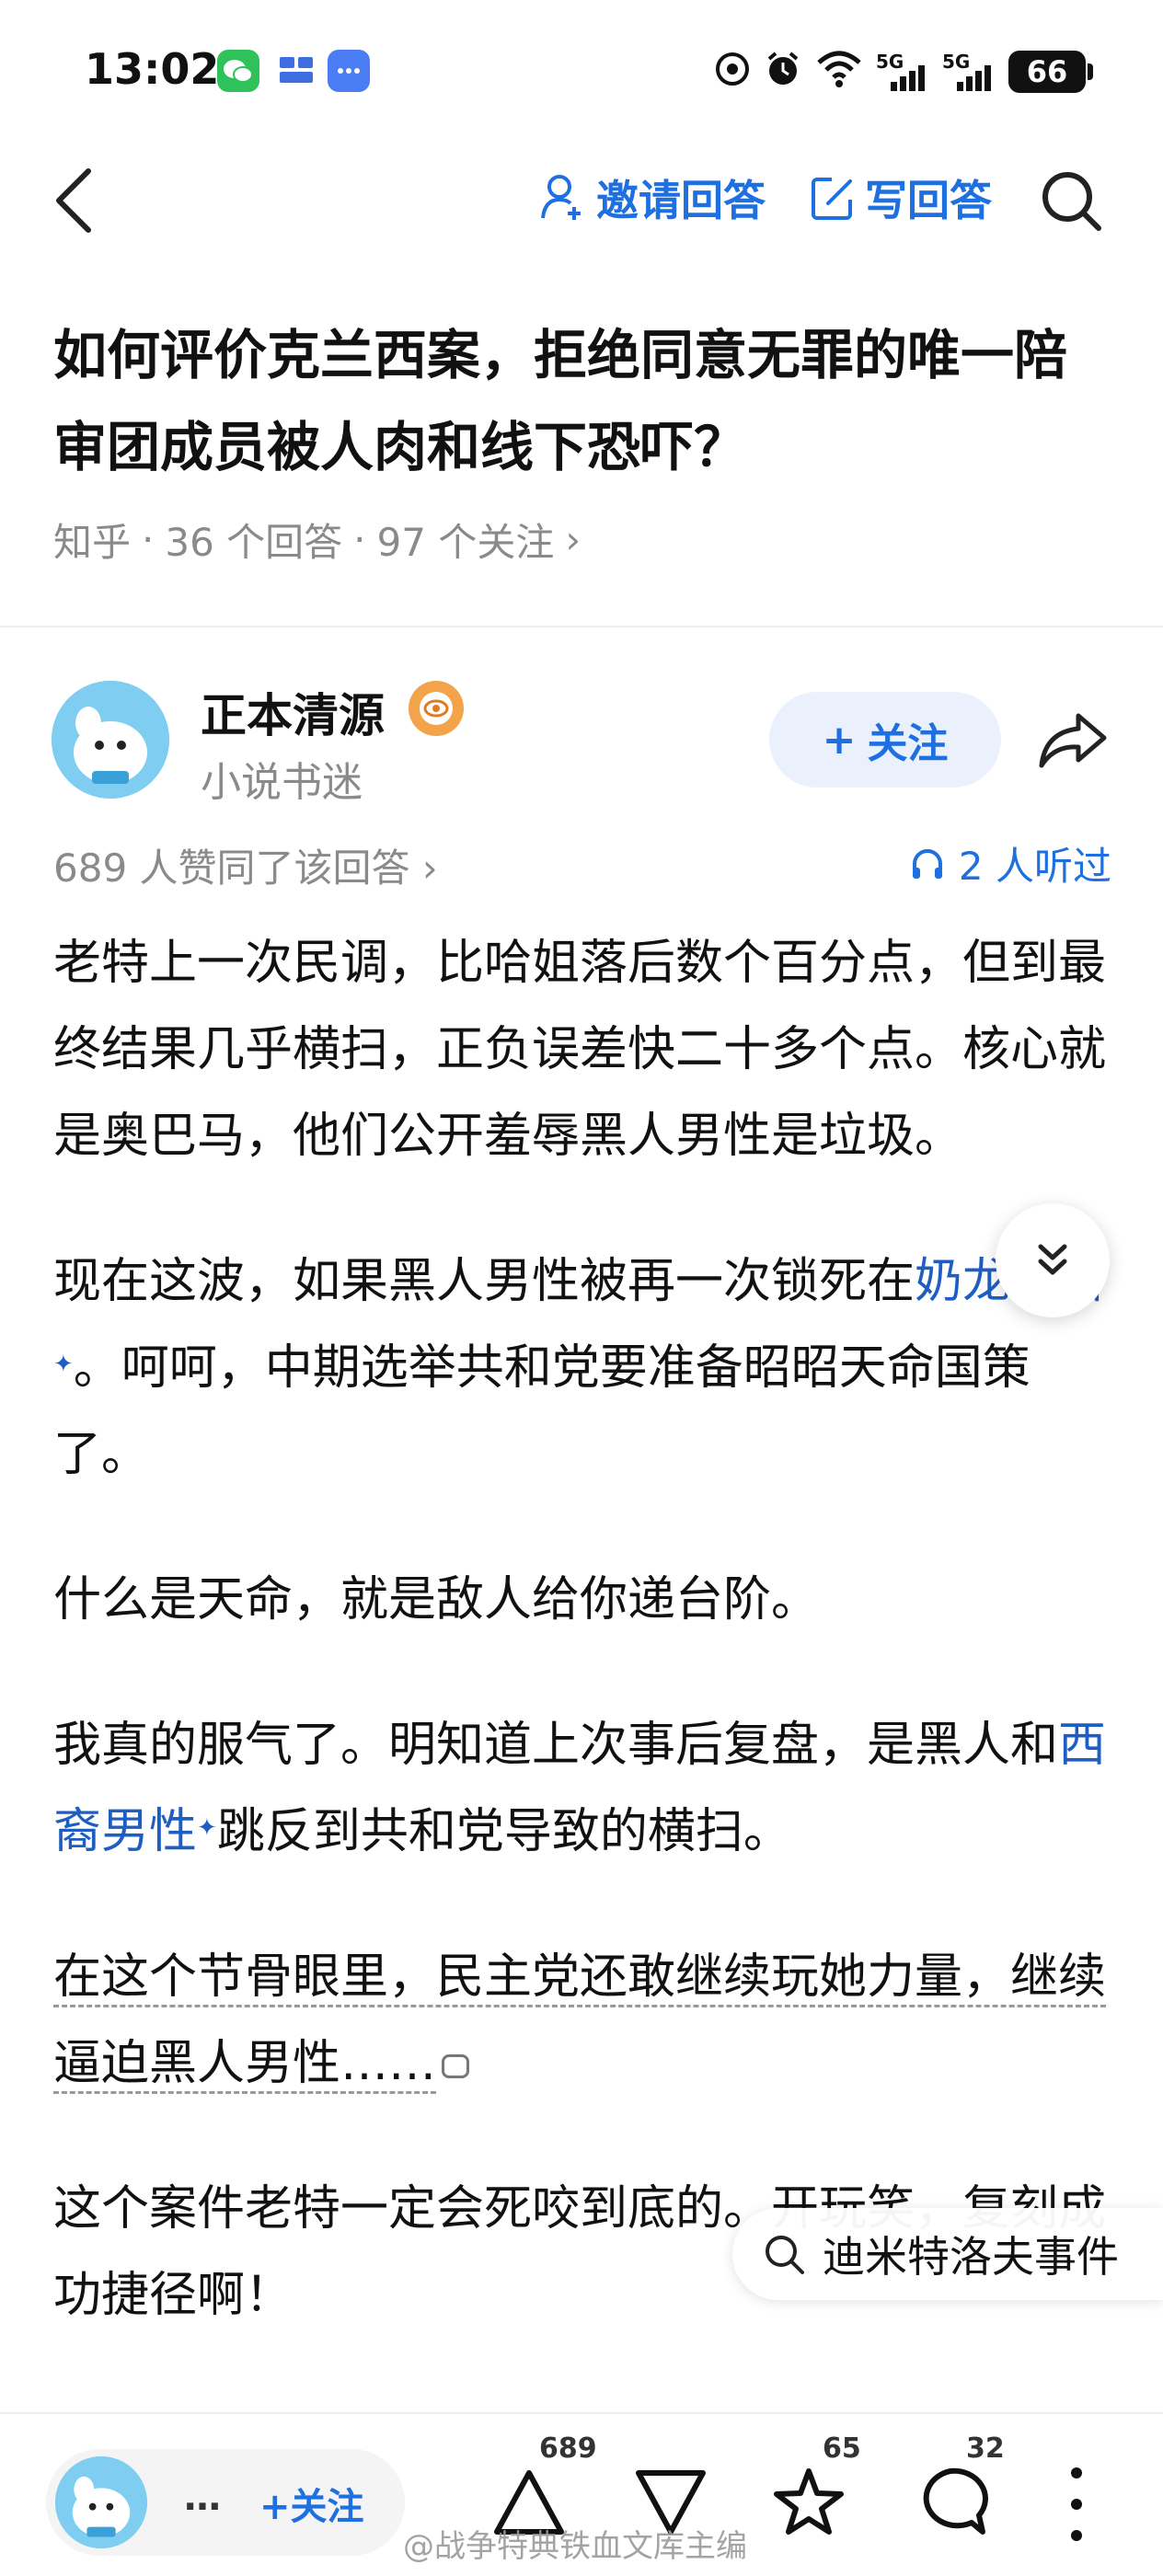  I want to click on related-search-chip: 迪米特洛夫事件, so click(948, 2254).